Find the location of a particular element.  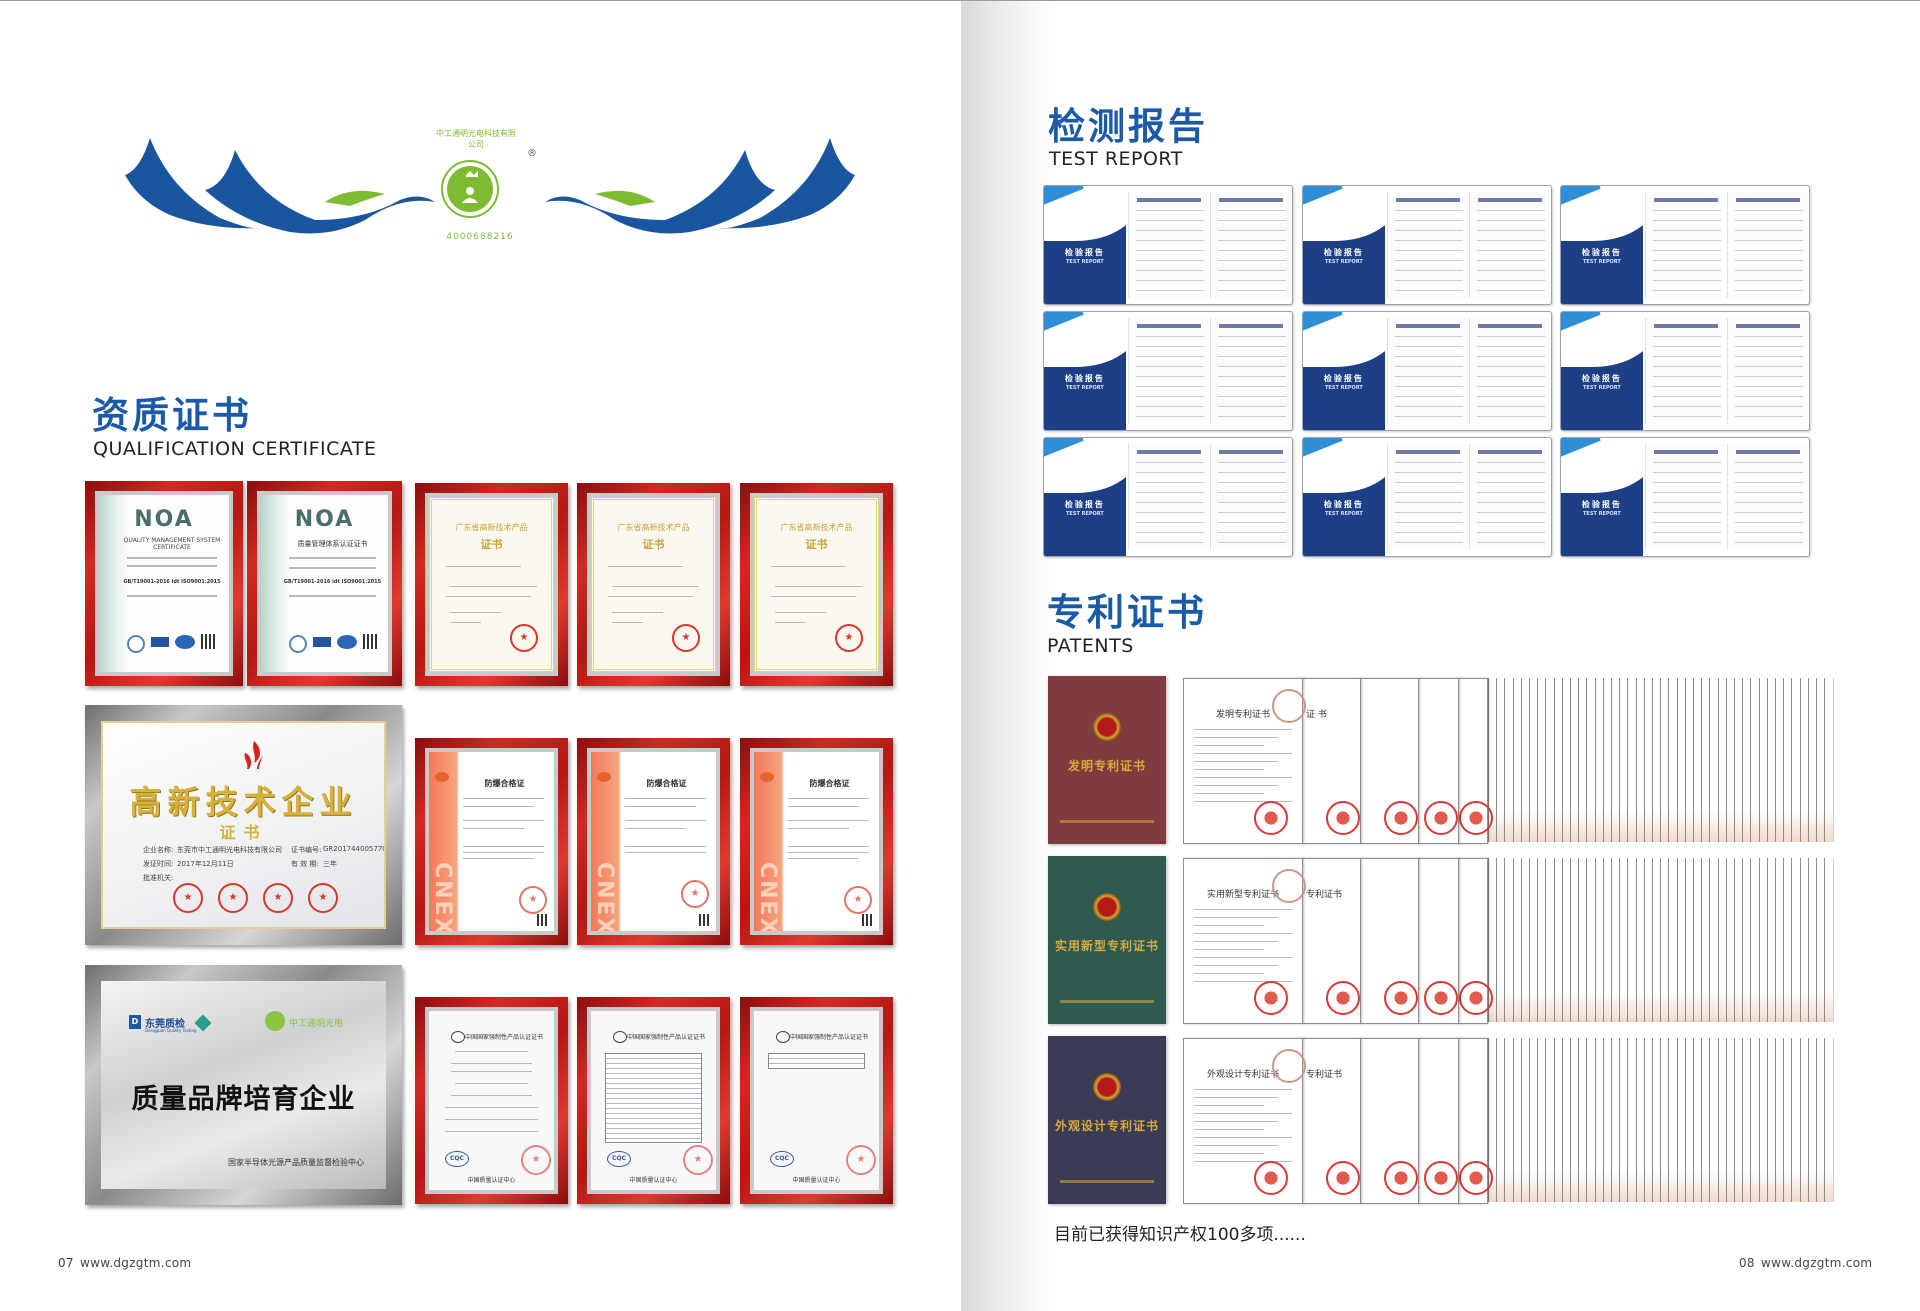

website-left: www.dgzgtm.com is located at coordinates (135, 1263).